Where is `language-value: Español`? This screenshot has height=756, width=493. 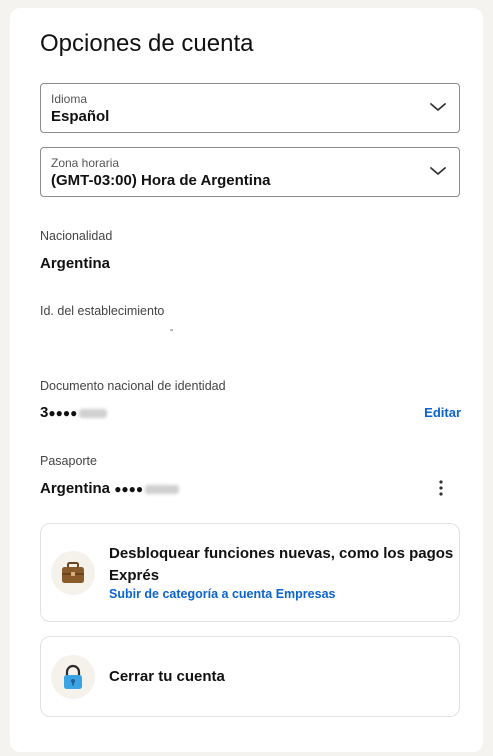
language-value: Español is located at coordinates (80, 116).